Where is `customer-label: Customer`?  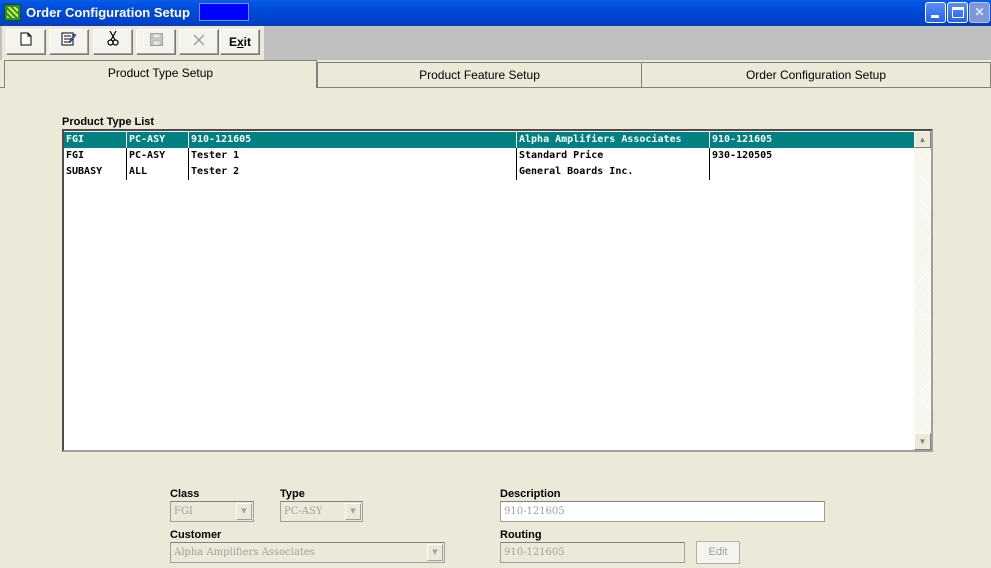 customer-label: Customer is located at coordinates (196, 535).